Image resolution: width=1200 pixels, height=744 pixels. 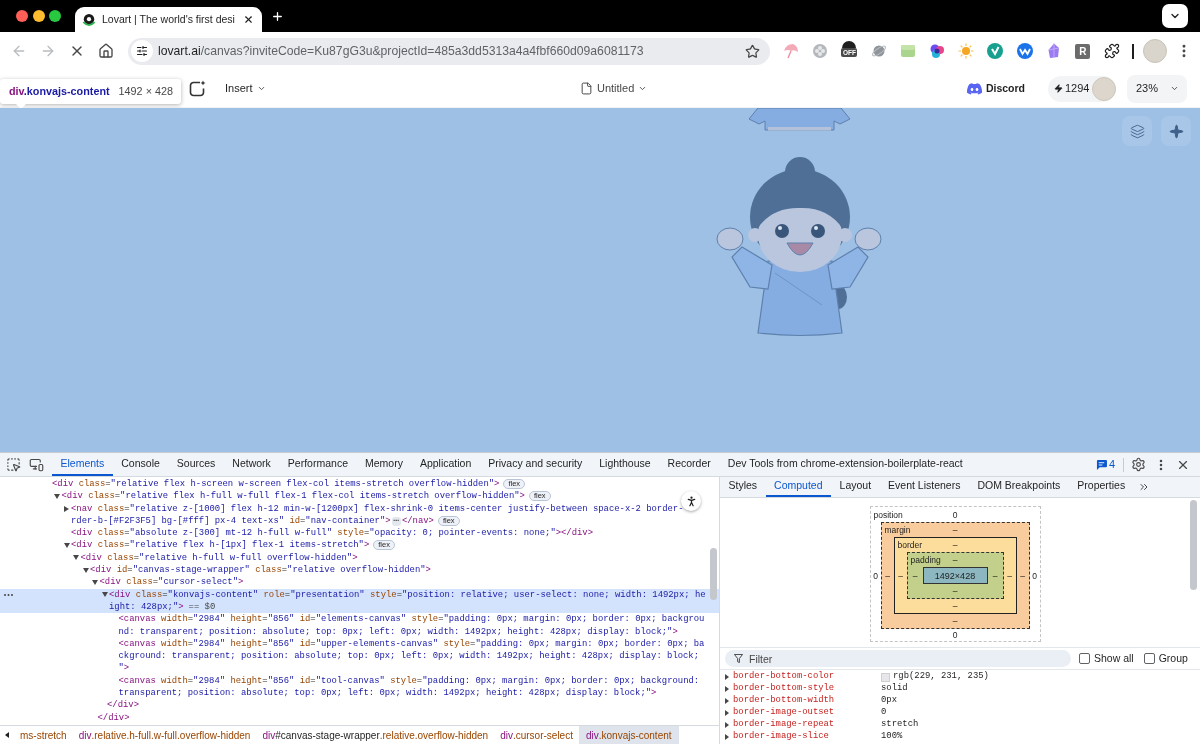 I want to click on devtools-tab: Network, so click(x=251, y=464).